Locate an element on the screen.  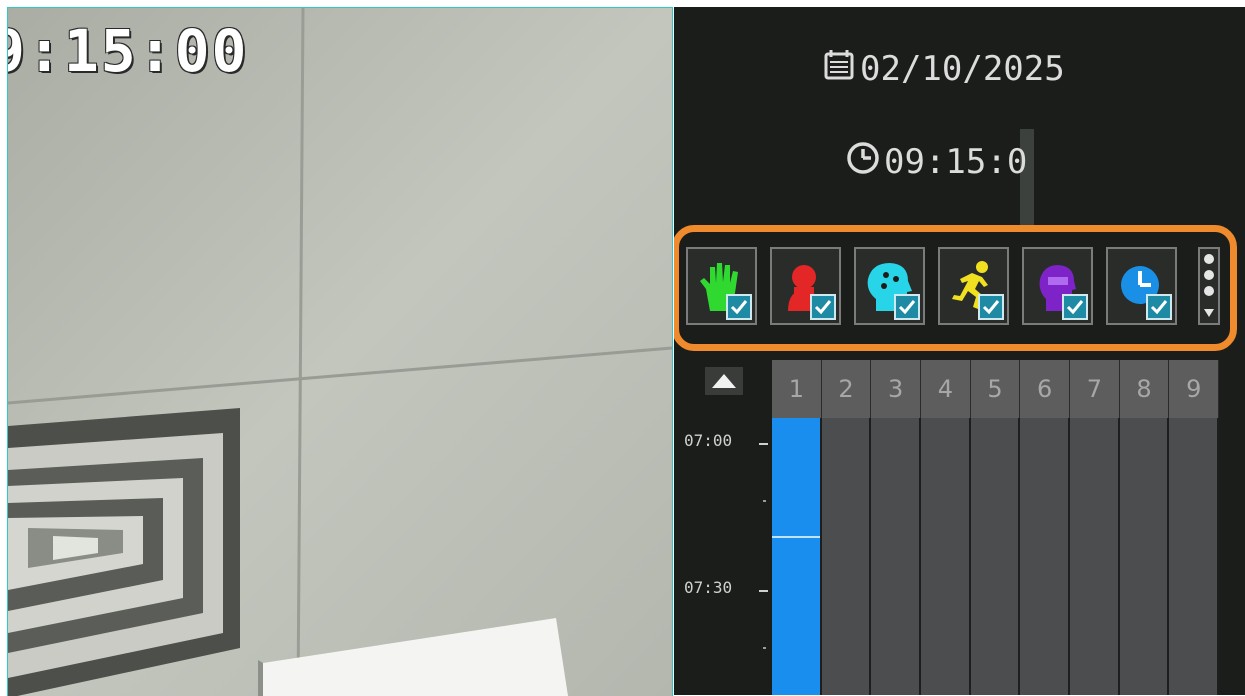
timeline-grid is located at coordinates (996, 556).